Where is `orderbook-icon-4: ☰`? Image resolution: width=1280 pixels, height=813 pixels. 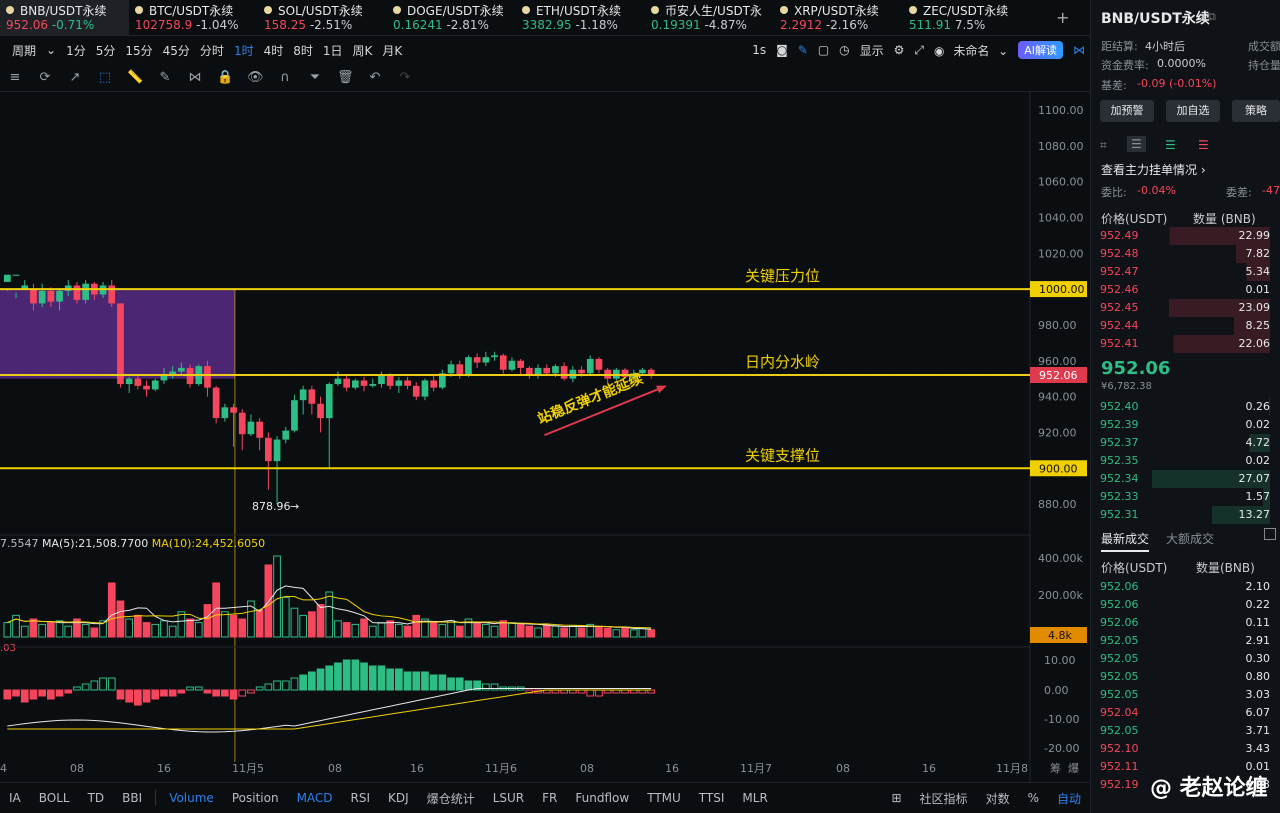 orderbook-icon-4: ☰ is located at coordinates (1203, 145).